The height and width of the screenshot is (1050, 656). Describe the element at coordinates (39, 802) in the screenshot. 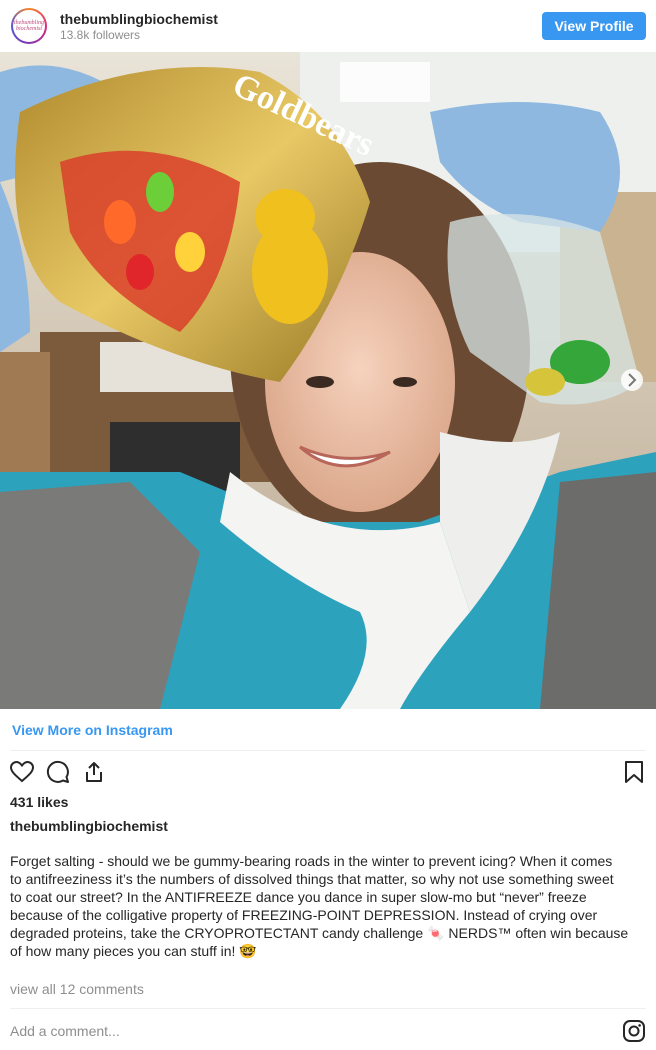

I see `likes-count: 431 likes` at that location.